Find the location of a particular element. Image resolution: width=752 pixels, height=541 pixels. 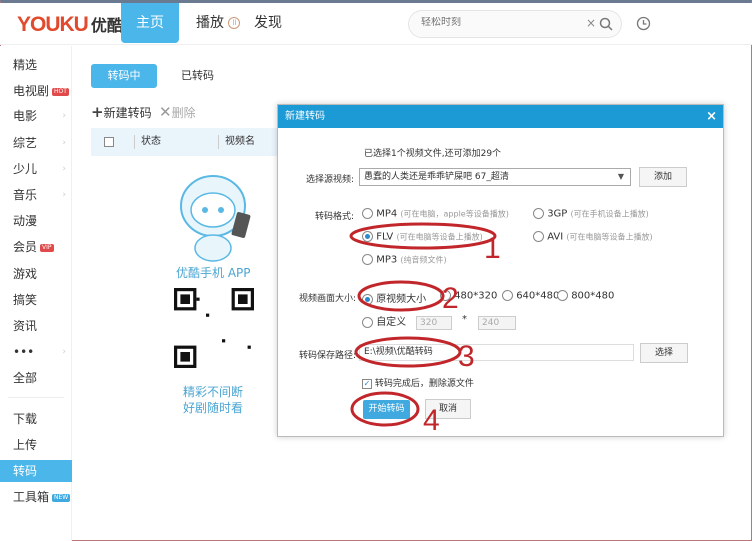

column-video-name: 视频名 is located at coordinates (240, 141).